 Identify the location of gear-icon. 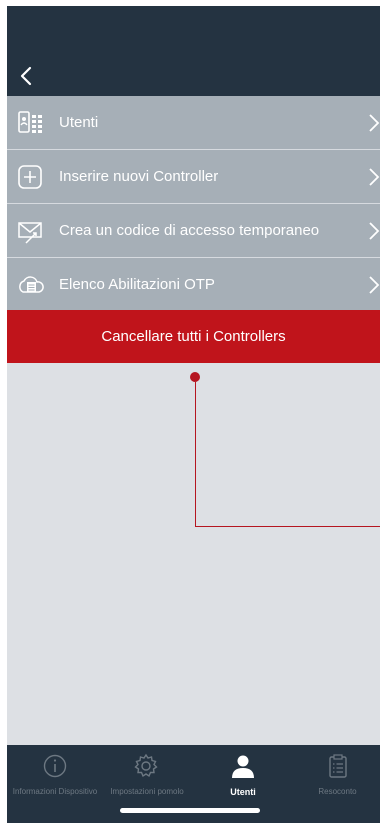
(146, 765).